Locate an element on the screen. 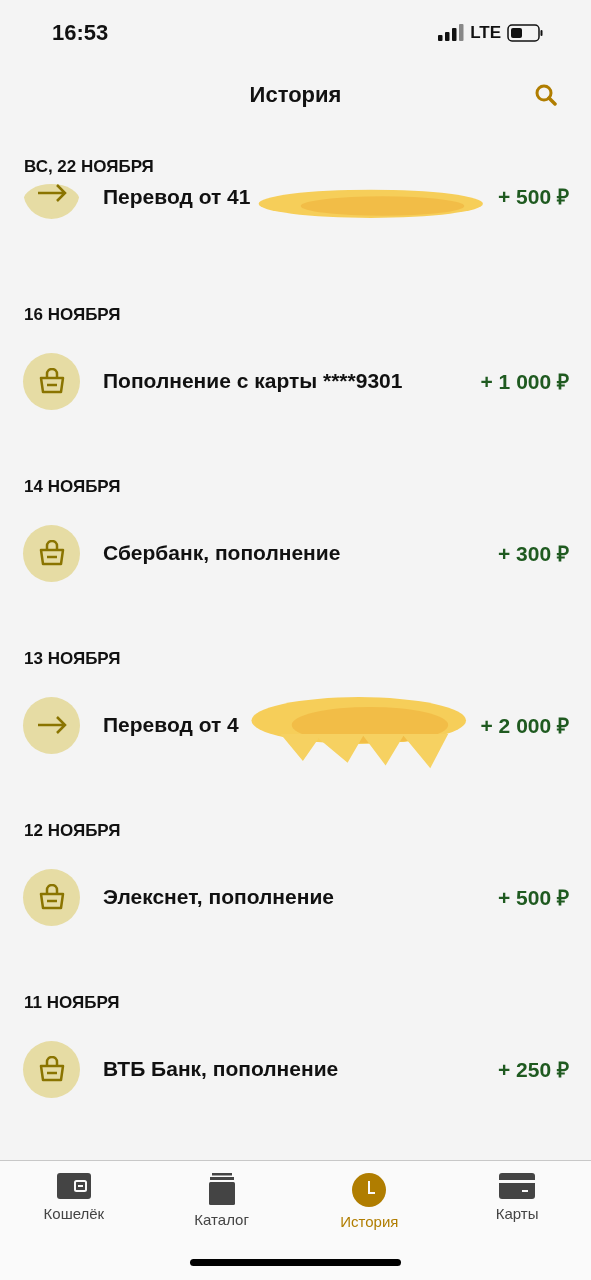  tab-item: Карты is located at coordinates (517, 1220).